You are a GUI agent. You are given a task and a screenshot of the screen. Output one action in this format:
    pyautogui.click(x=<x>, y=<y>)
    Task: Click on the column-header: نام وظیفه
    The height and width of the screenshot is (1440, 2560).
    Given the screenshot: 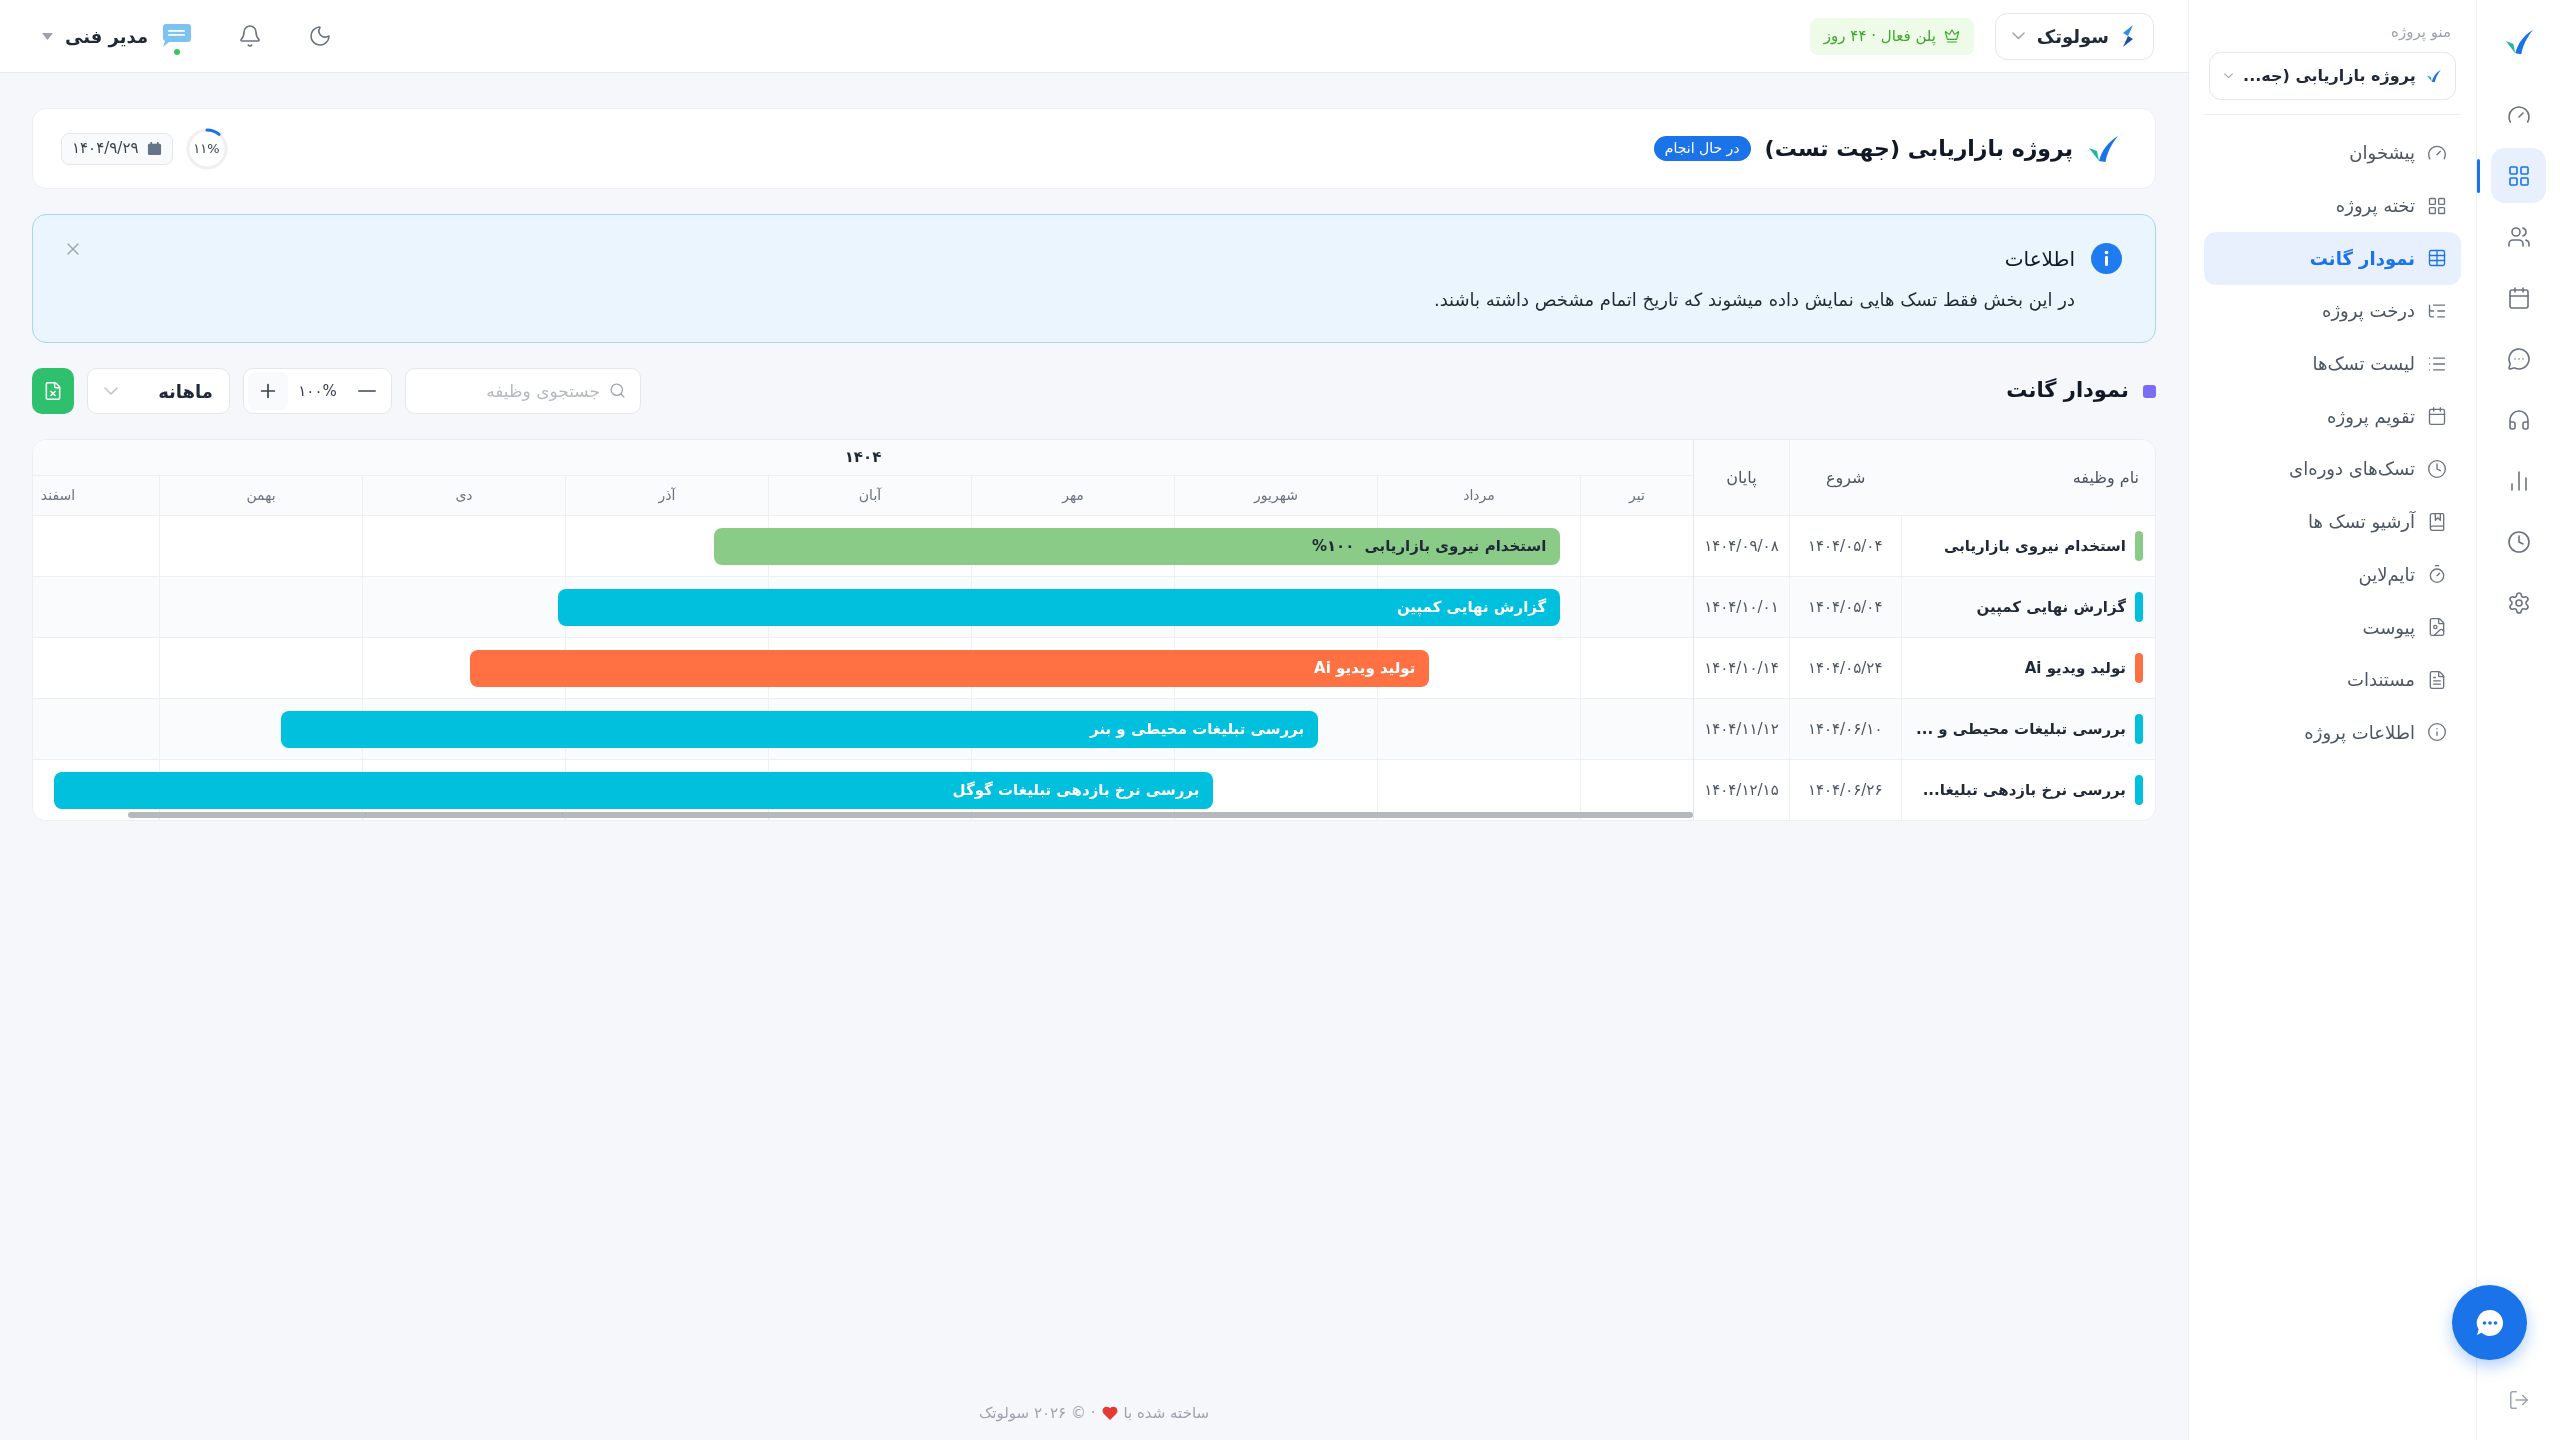 What is the action you would take?
    pyautogui.click(x=2105, y=477)
    